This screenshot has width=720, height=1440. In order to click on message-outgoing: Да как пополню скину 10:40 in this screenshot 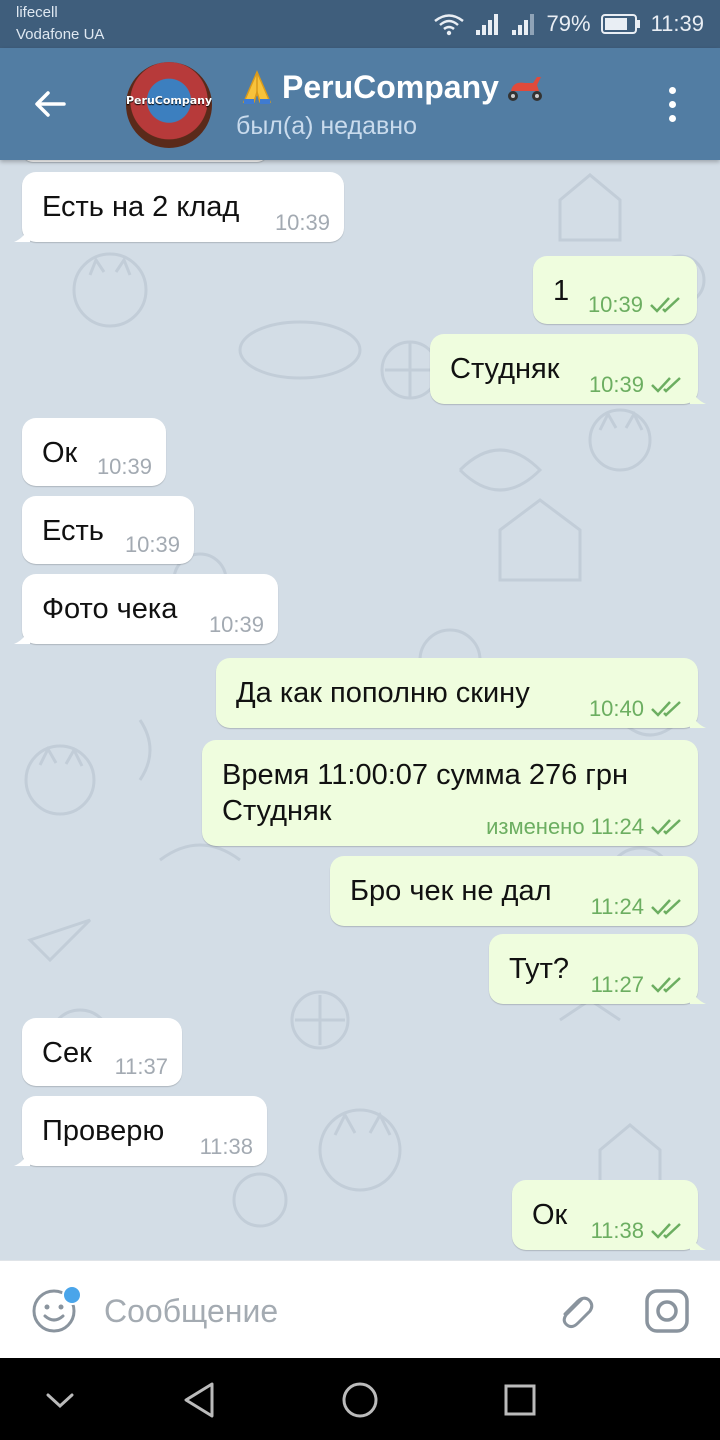, I will do `click(461, 693)`.